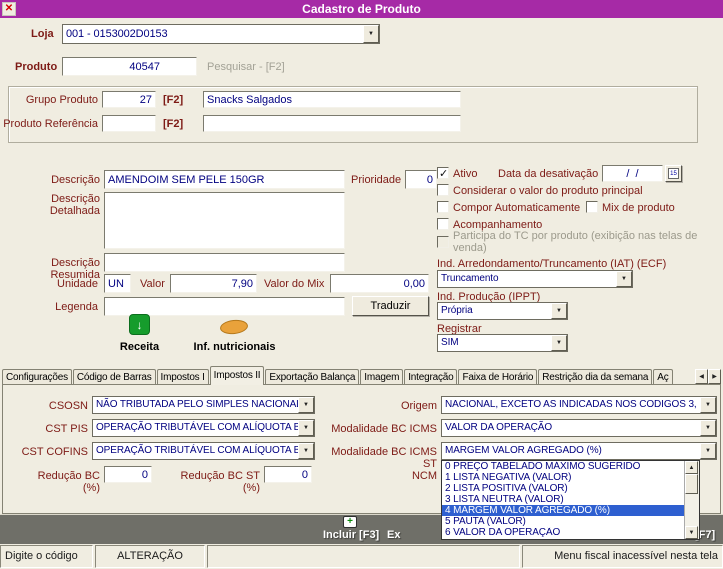  What do you see at coordinates (431, 377) in the screenshot?
I see `tab-integracao: Integração` at bounding box center [431, 377].